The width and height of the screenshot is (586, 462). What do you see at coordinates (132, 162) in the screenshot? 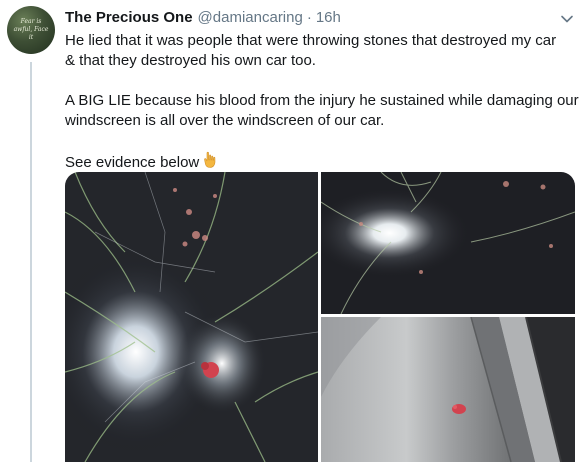
I see `tweet-text-evidence: See evidence below` at bounding box center [132, 162].